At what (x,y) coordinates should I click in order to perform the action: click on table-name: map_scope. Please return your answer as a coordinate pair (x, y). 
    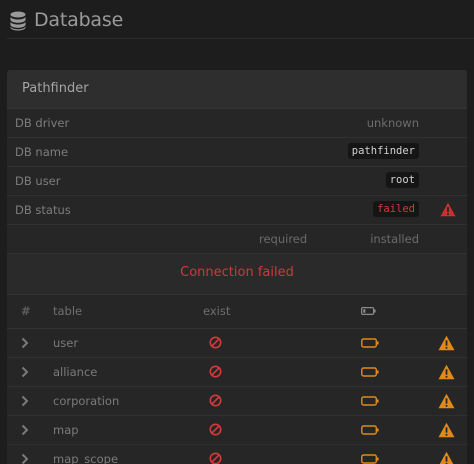
    Looking at the image, I should click on (86, 458).